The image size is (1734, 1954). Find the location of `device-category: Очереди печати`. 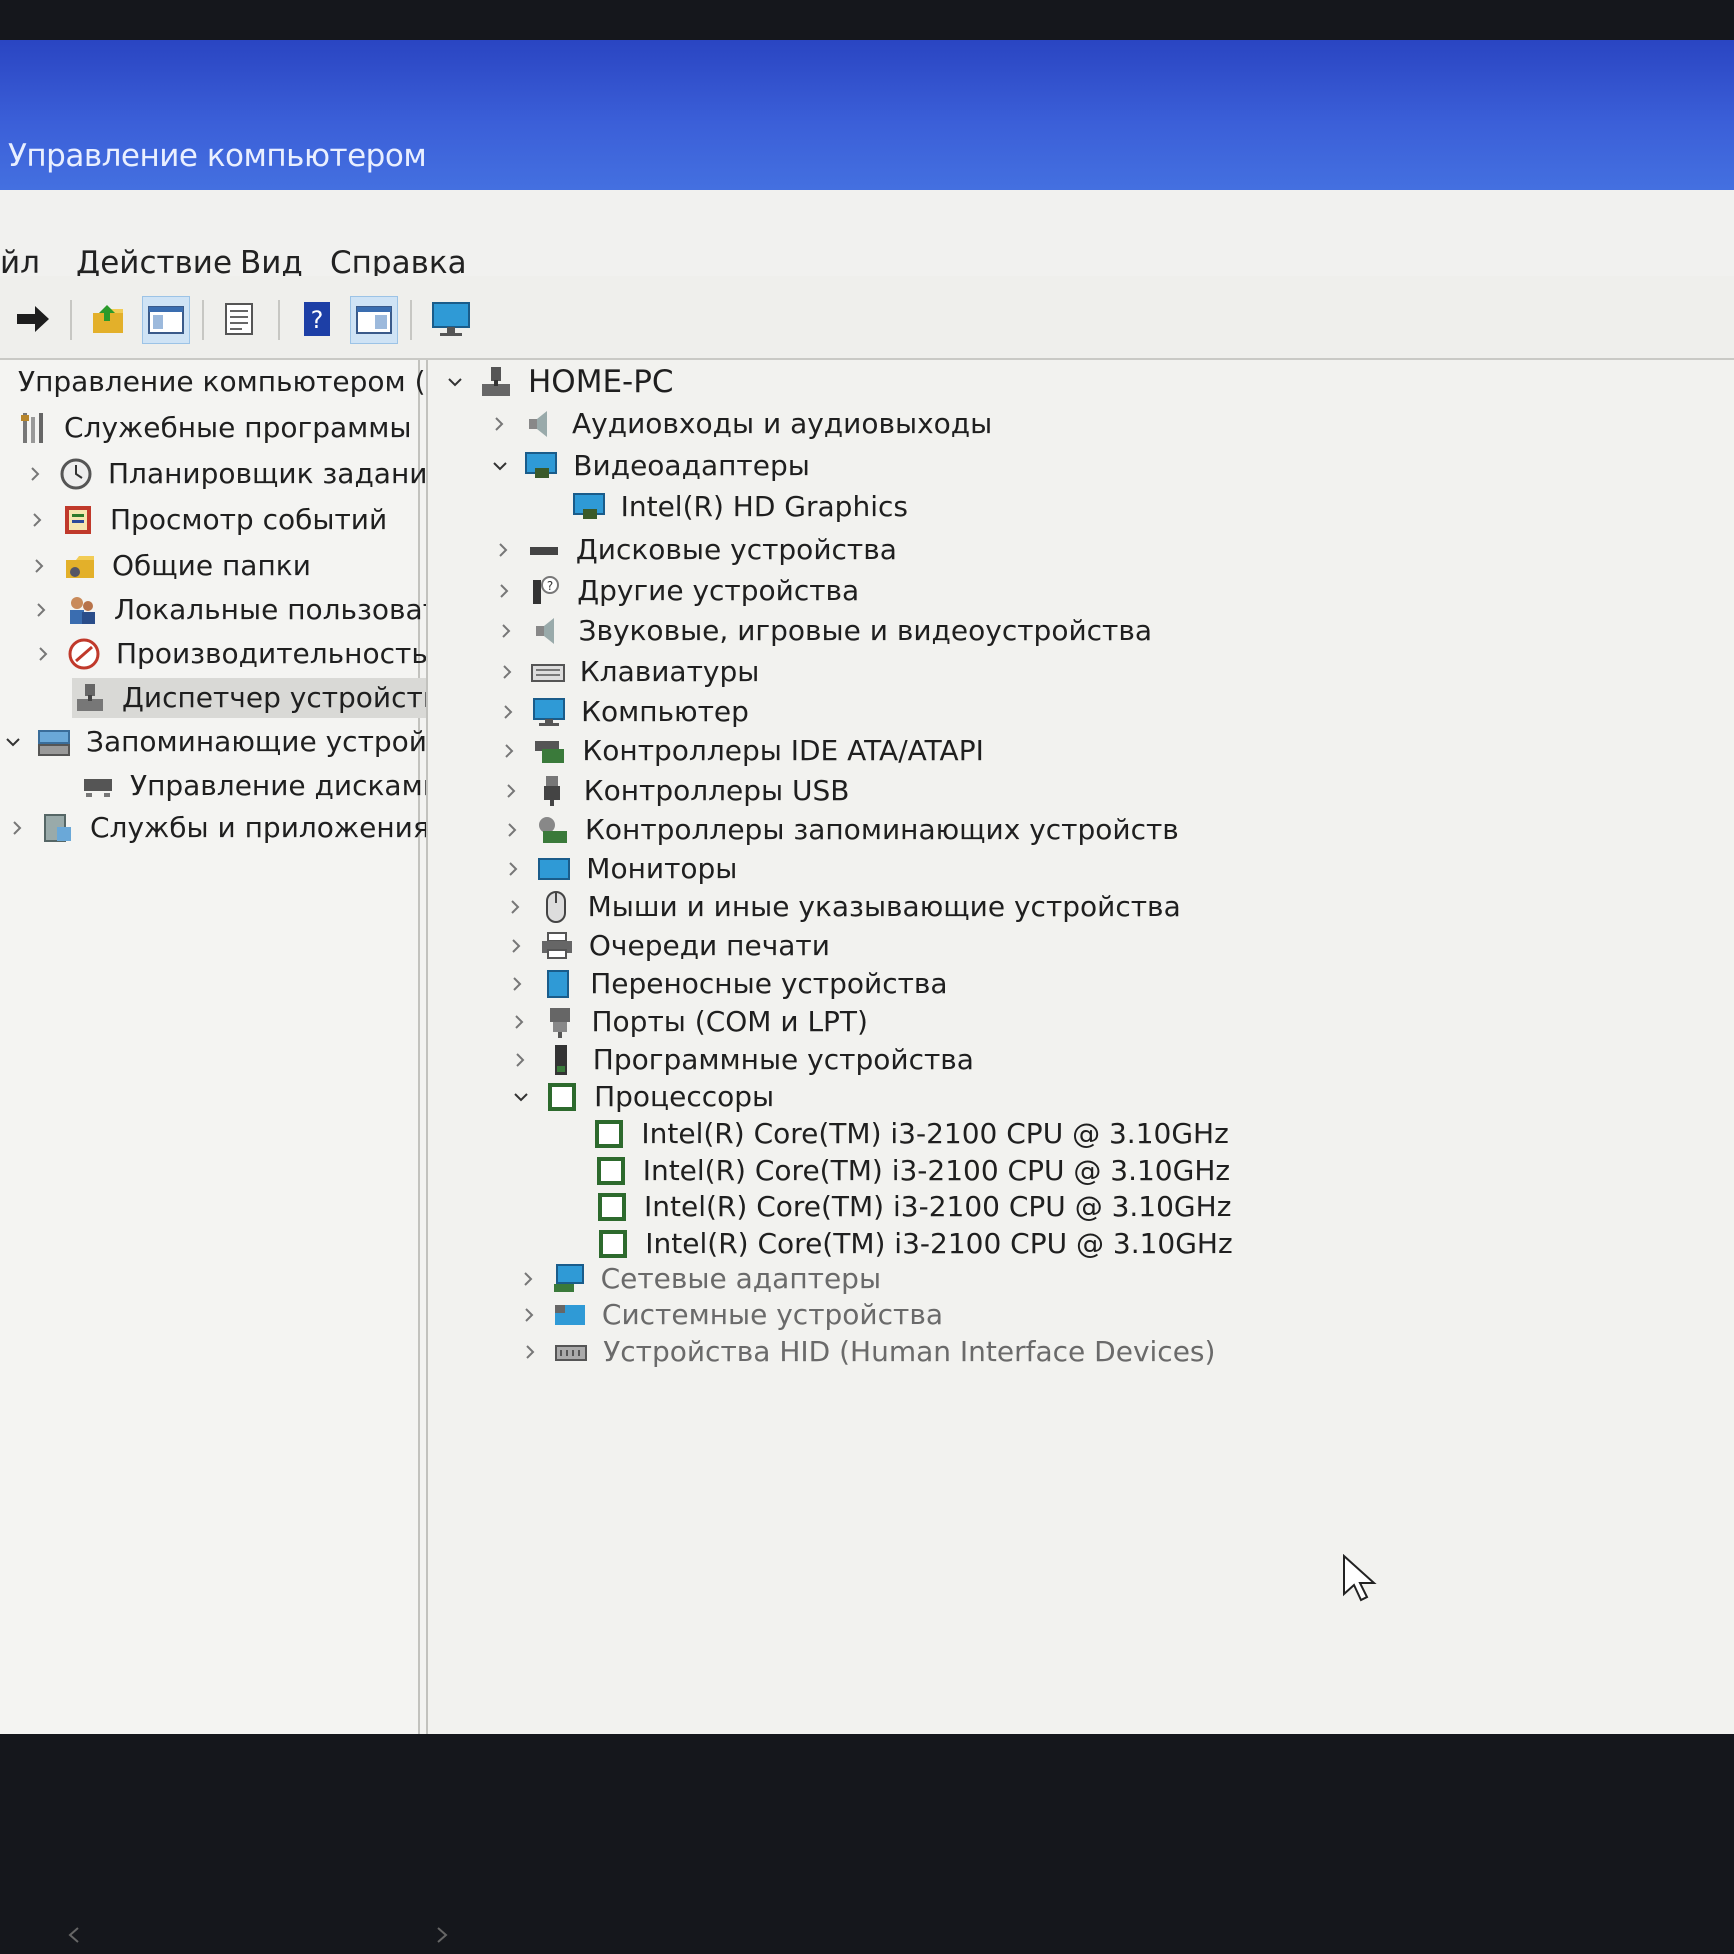

device-category: Очереди печати is located at coordinates (667, 946).